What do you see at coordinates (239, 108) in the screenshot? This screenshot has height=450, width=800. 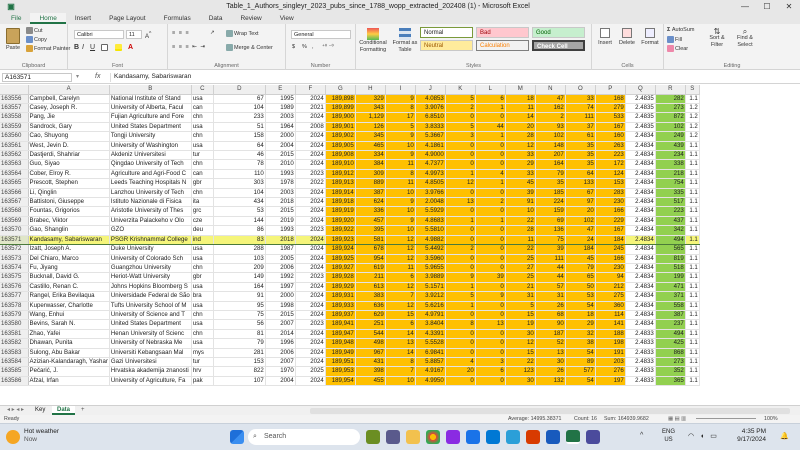 I see `cell: 104` at bounding box center [239, 108].